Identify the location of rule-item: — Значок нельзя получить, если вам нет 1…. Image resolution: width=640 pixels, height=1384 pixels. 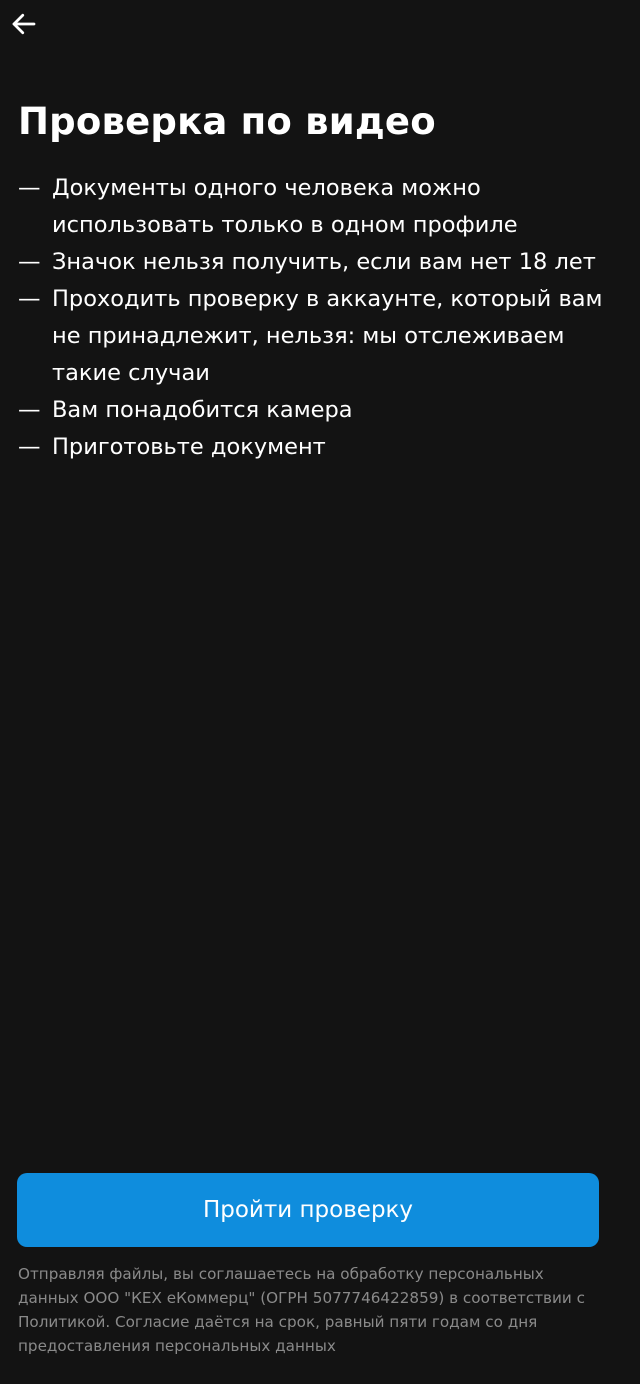
(318, 262).